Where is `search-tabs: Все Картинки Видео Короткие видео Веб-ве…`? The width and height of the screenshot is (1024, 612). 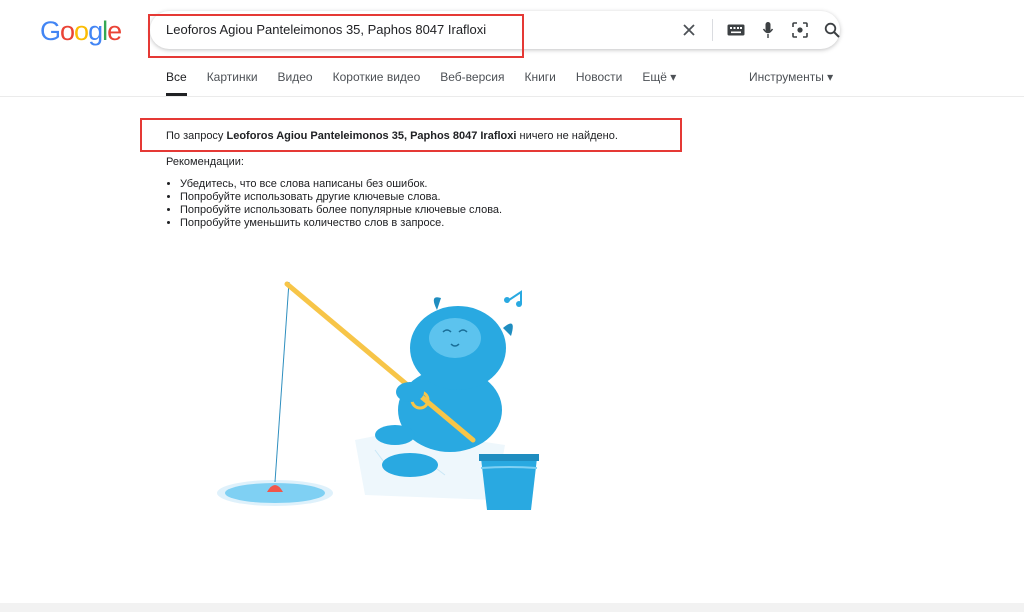 search-tabs: Все Картинки Видео Короткие видео Веб-ве… is located at coordinates (431, 83).